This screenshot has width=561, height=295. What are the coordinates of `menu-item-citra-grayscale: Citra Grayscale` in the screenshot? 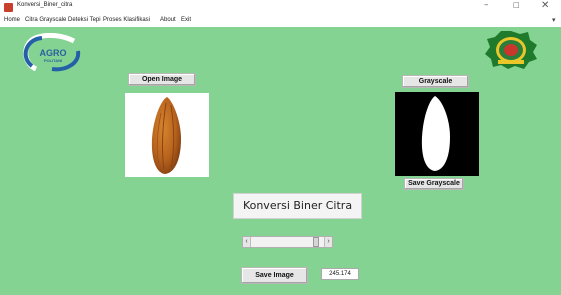 It's located at (45, 20).